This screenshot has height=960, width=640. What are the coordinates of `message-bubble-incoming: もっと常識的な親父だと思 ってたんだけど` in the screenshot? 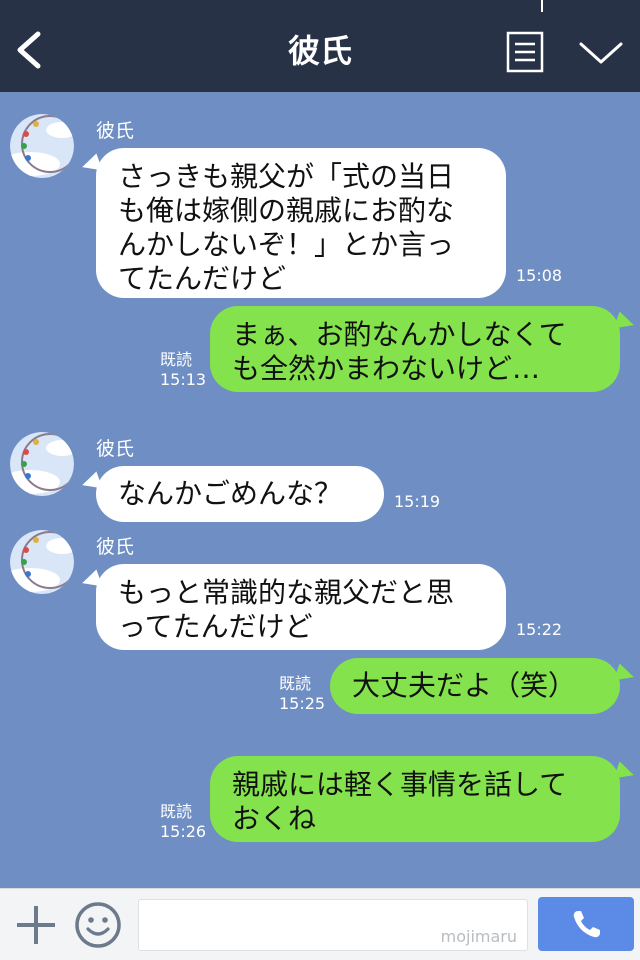 It's located at (301, 607).